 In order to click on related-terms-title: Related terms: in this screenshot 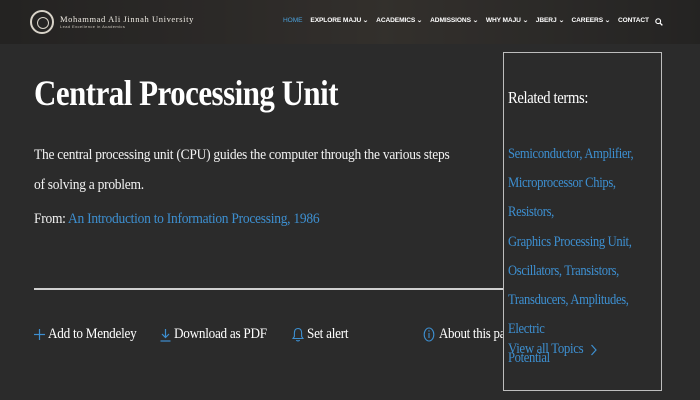, I will do `click(548, 97)`.